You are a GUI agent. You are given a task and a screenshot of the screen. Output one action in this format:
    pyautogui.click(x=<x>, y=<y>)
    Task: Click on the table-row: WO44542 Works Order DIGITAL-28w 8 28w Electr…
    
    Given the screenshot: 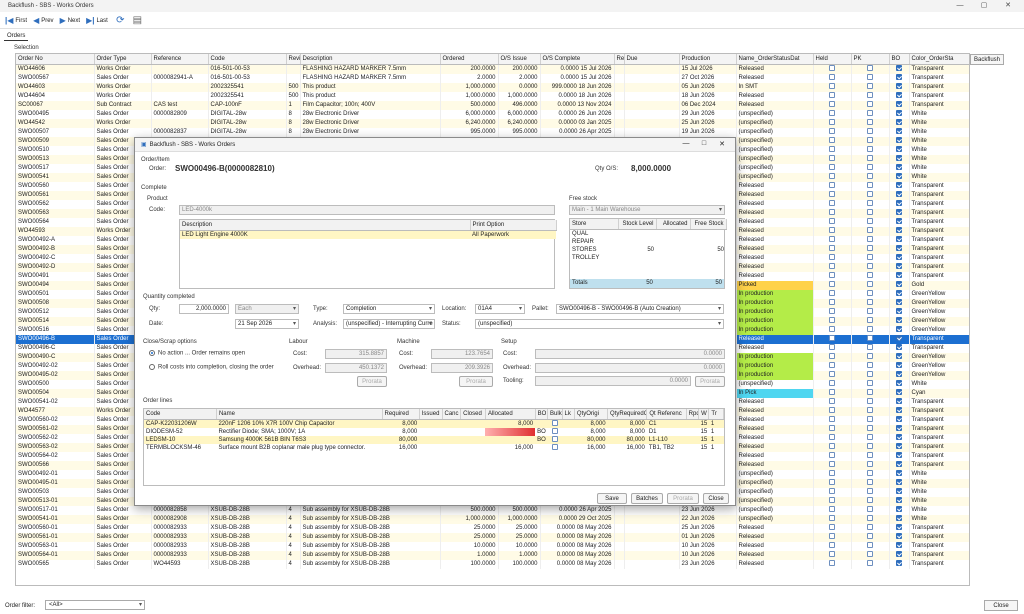 What is the action you would take?
    pyautogui.click(x=492, y=123)
    